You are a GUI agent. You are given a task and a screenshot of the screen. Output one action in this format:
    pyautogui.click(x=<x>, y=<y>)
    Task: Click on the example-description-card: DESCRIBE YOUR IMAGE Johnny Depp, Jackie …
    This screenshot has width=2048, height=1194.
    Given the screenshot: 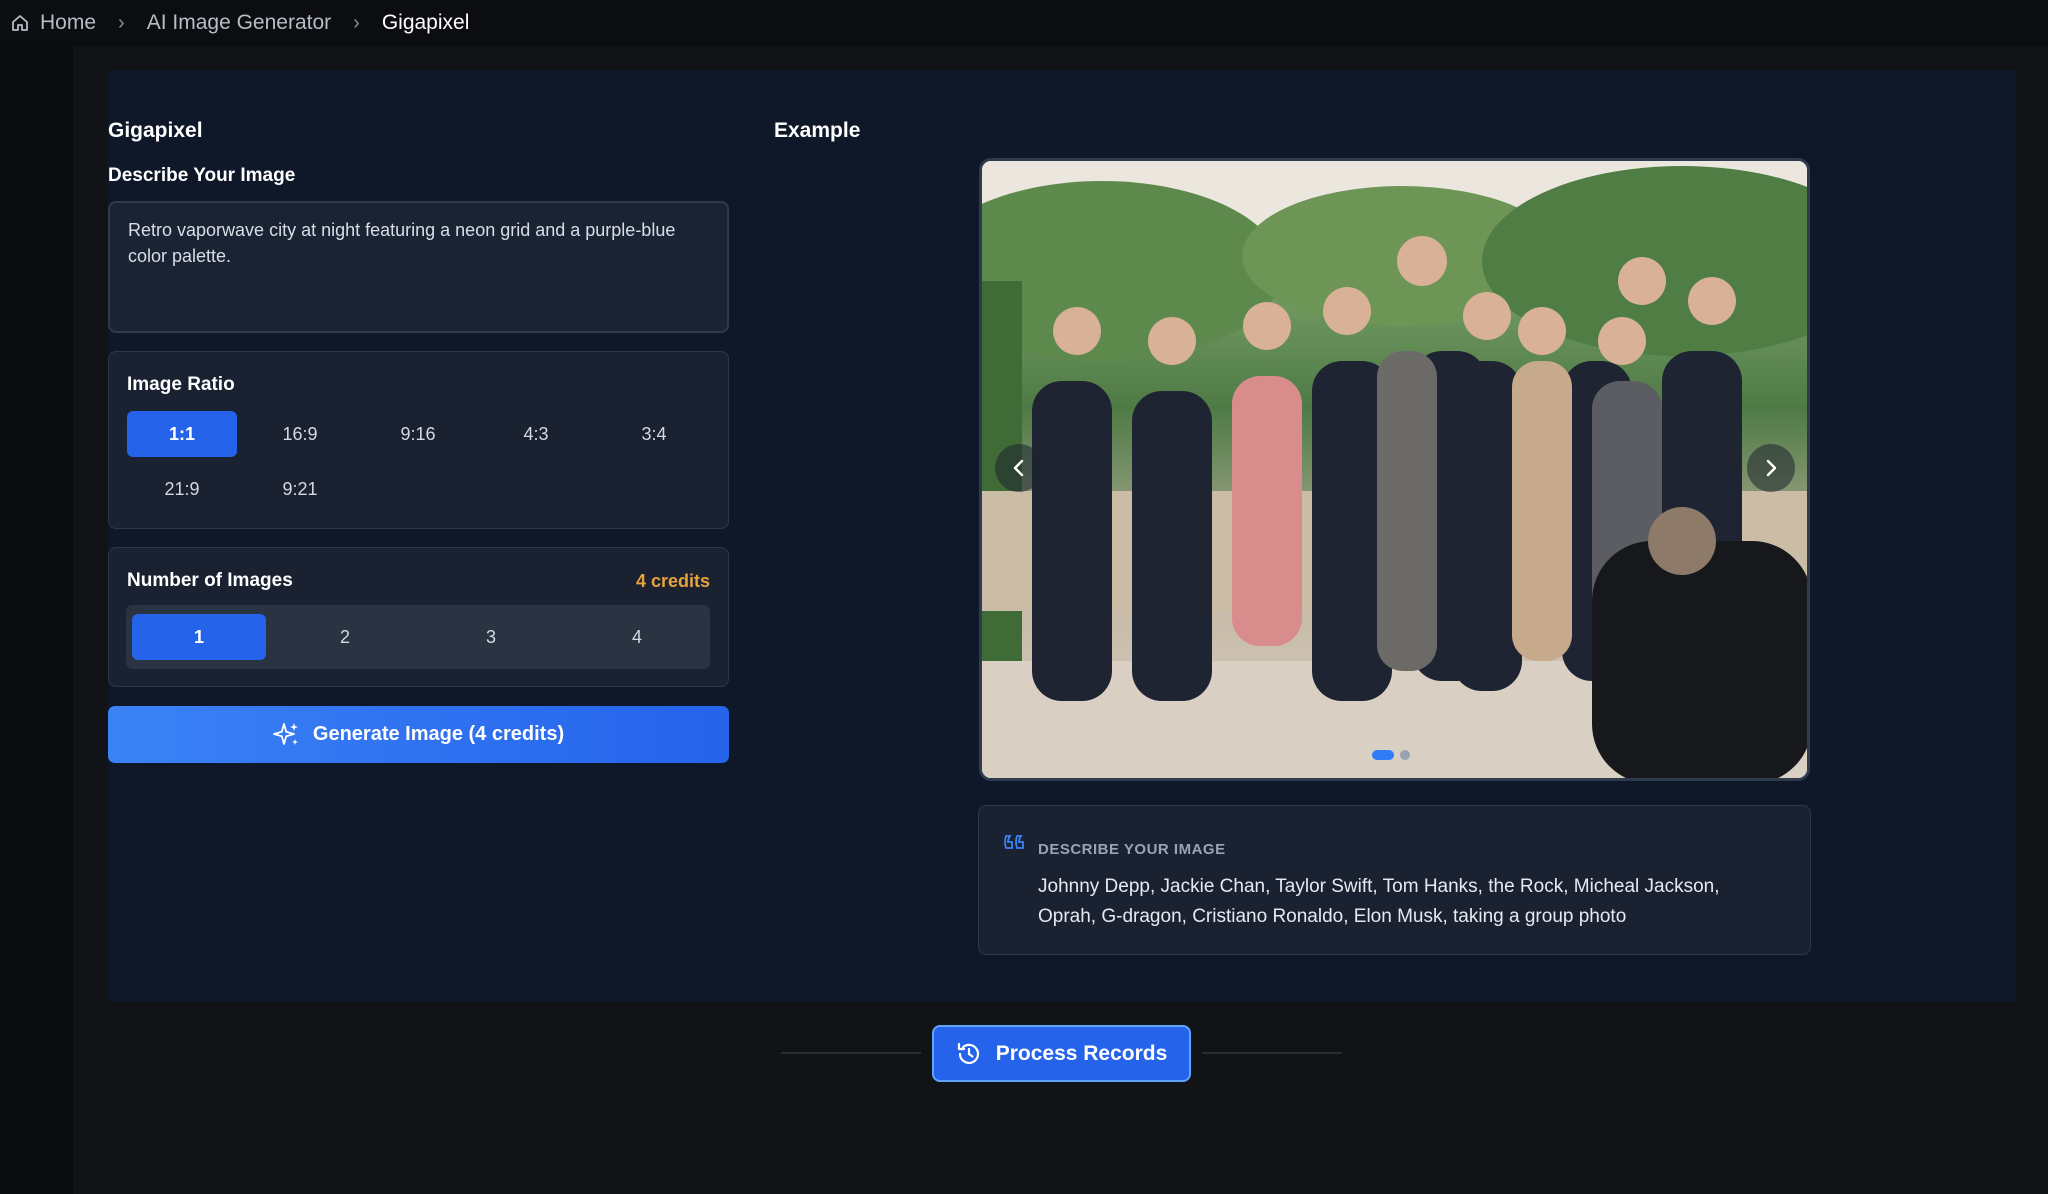 What is the action you would take?
    pyautogui.click(x=1394, y=880)
    